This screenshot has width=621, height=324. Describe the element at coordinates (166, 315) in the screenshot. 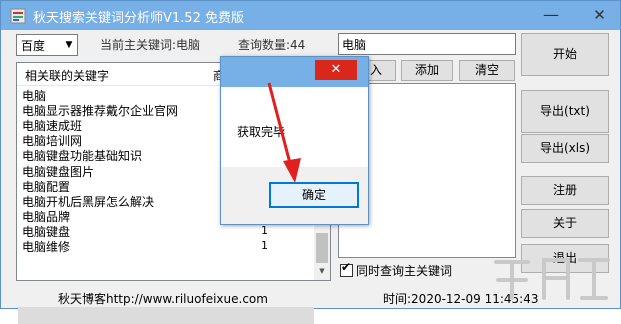

I see `selected-row-highlight` at that location.